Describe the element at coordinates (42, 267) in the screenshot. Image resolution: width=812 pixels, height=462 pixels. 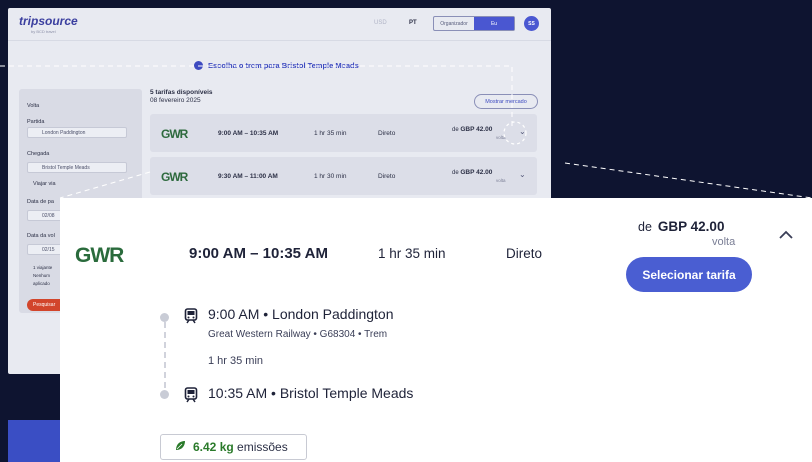
I see `travellers-count: 1 viajante` at that location.